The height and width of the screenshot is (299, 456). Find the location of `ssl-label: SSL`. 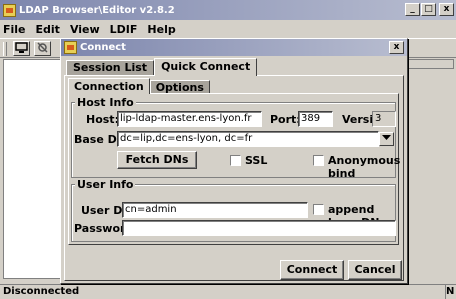

ssl-label: SSL is located at coordinates (256, 160).